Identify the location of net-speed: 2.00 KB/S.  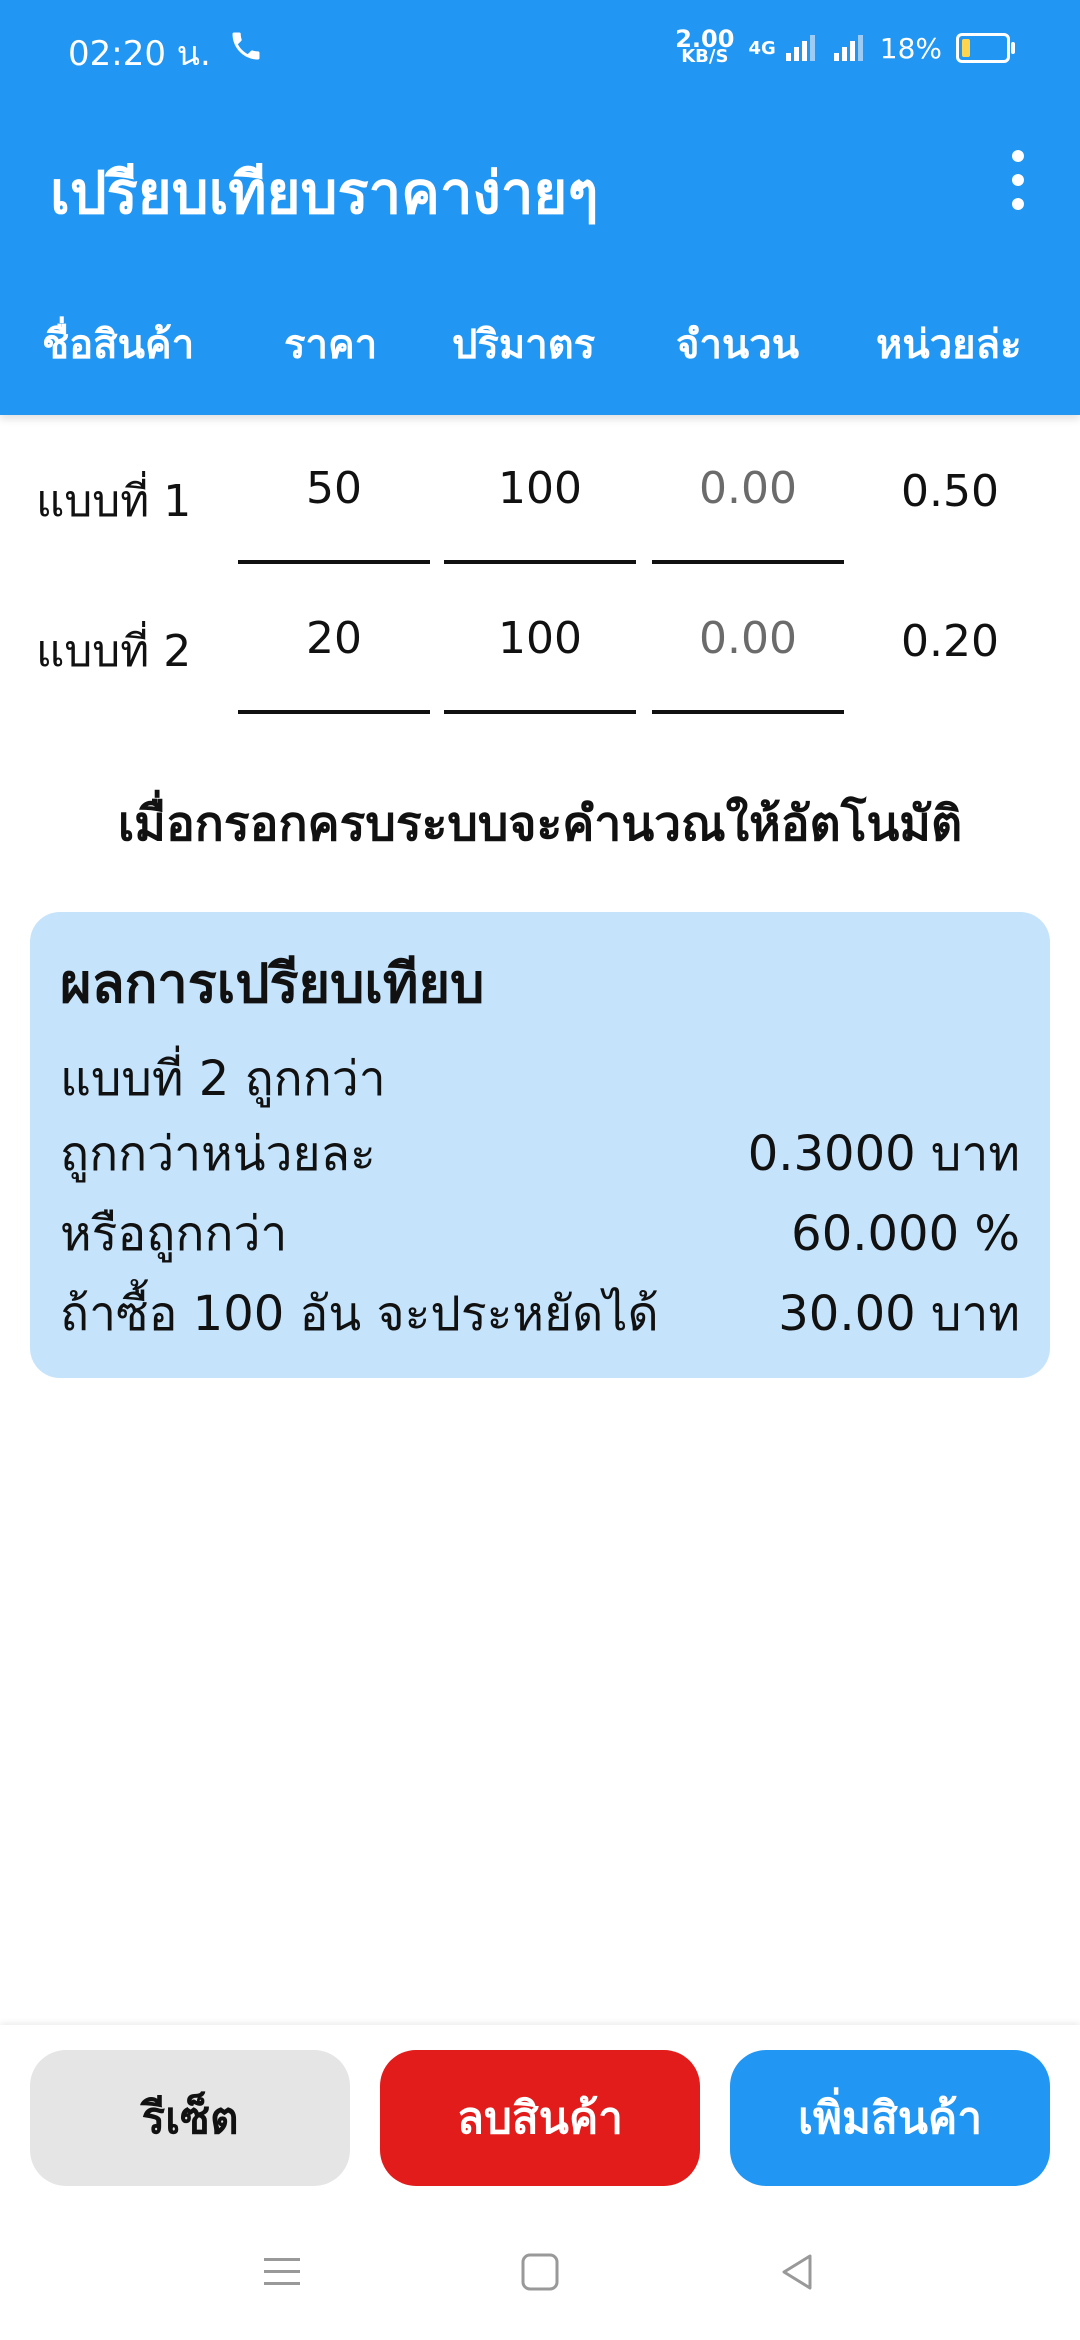
(705, 46).